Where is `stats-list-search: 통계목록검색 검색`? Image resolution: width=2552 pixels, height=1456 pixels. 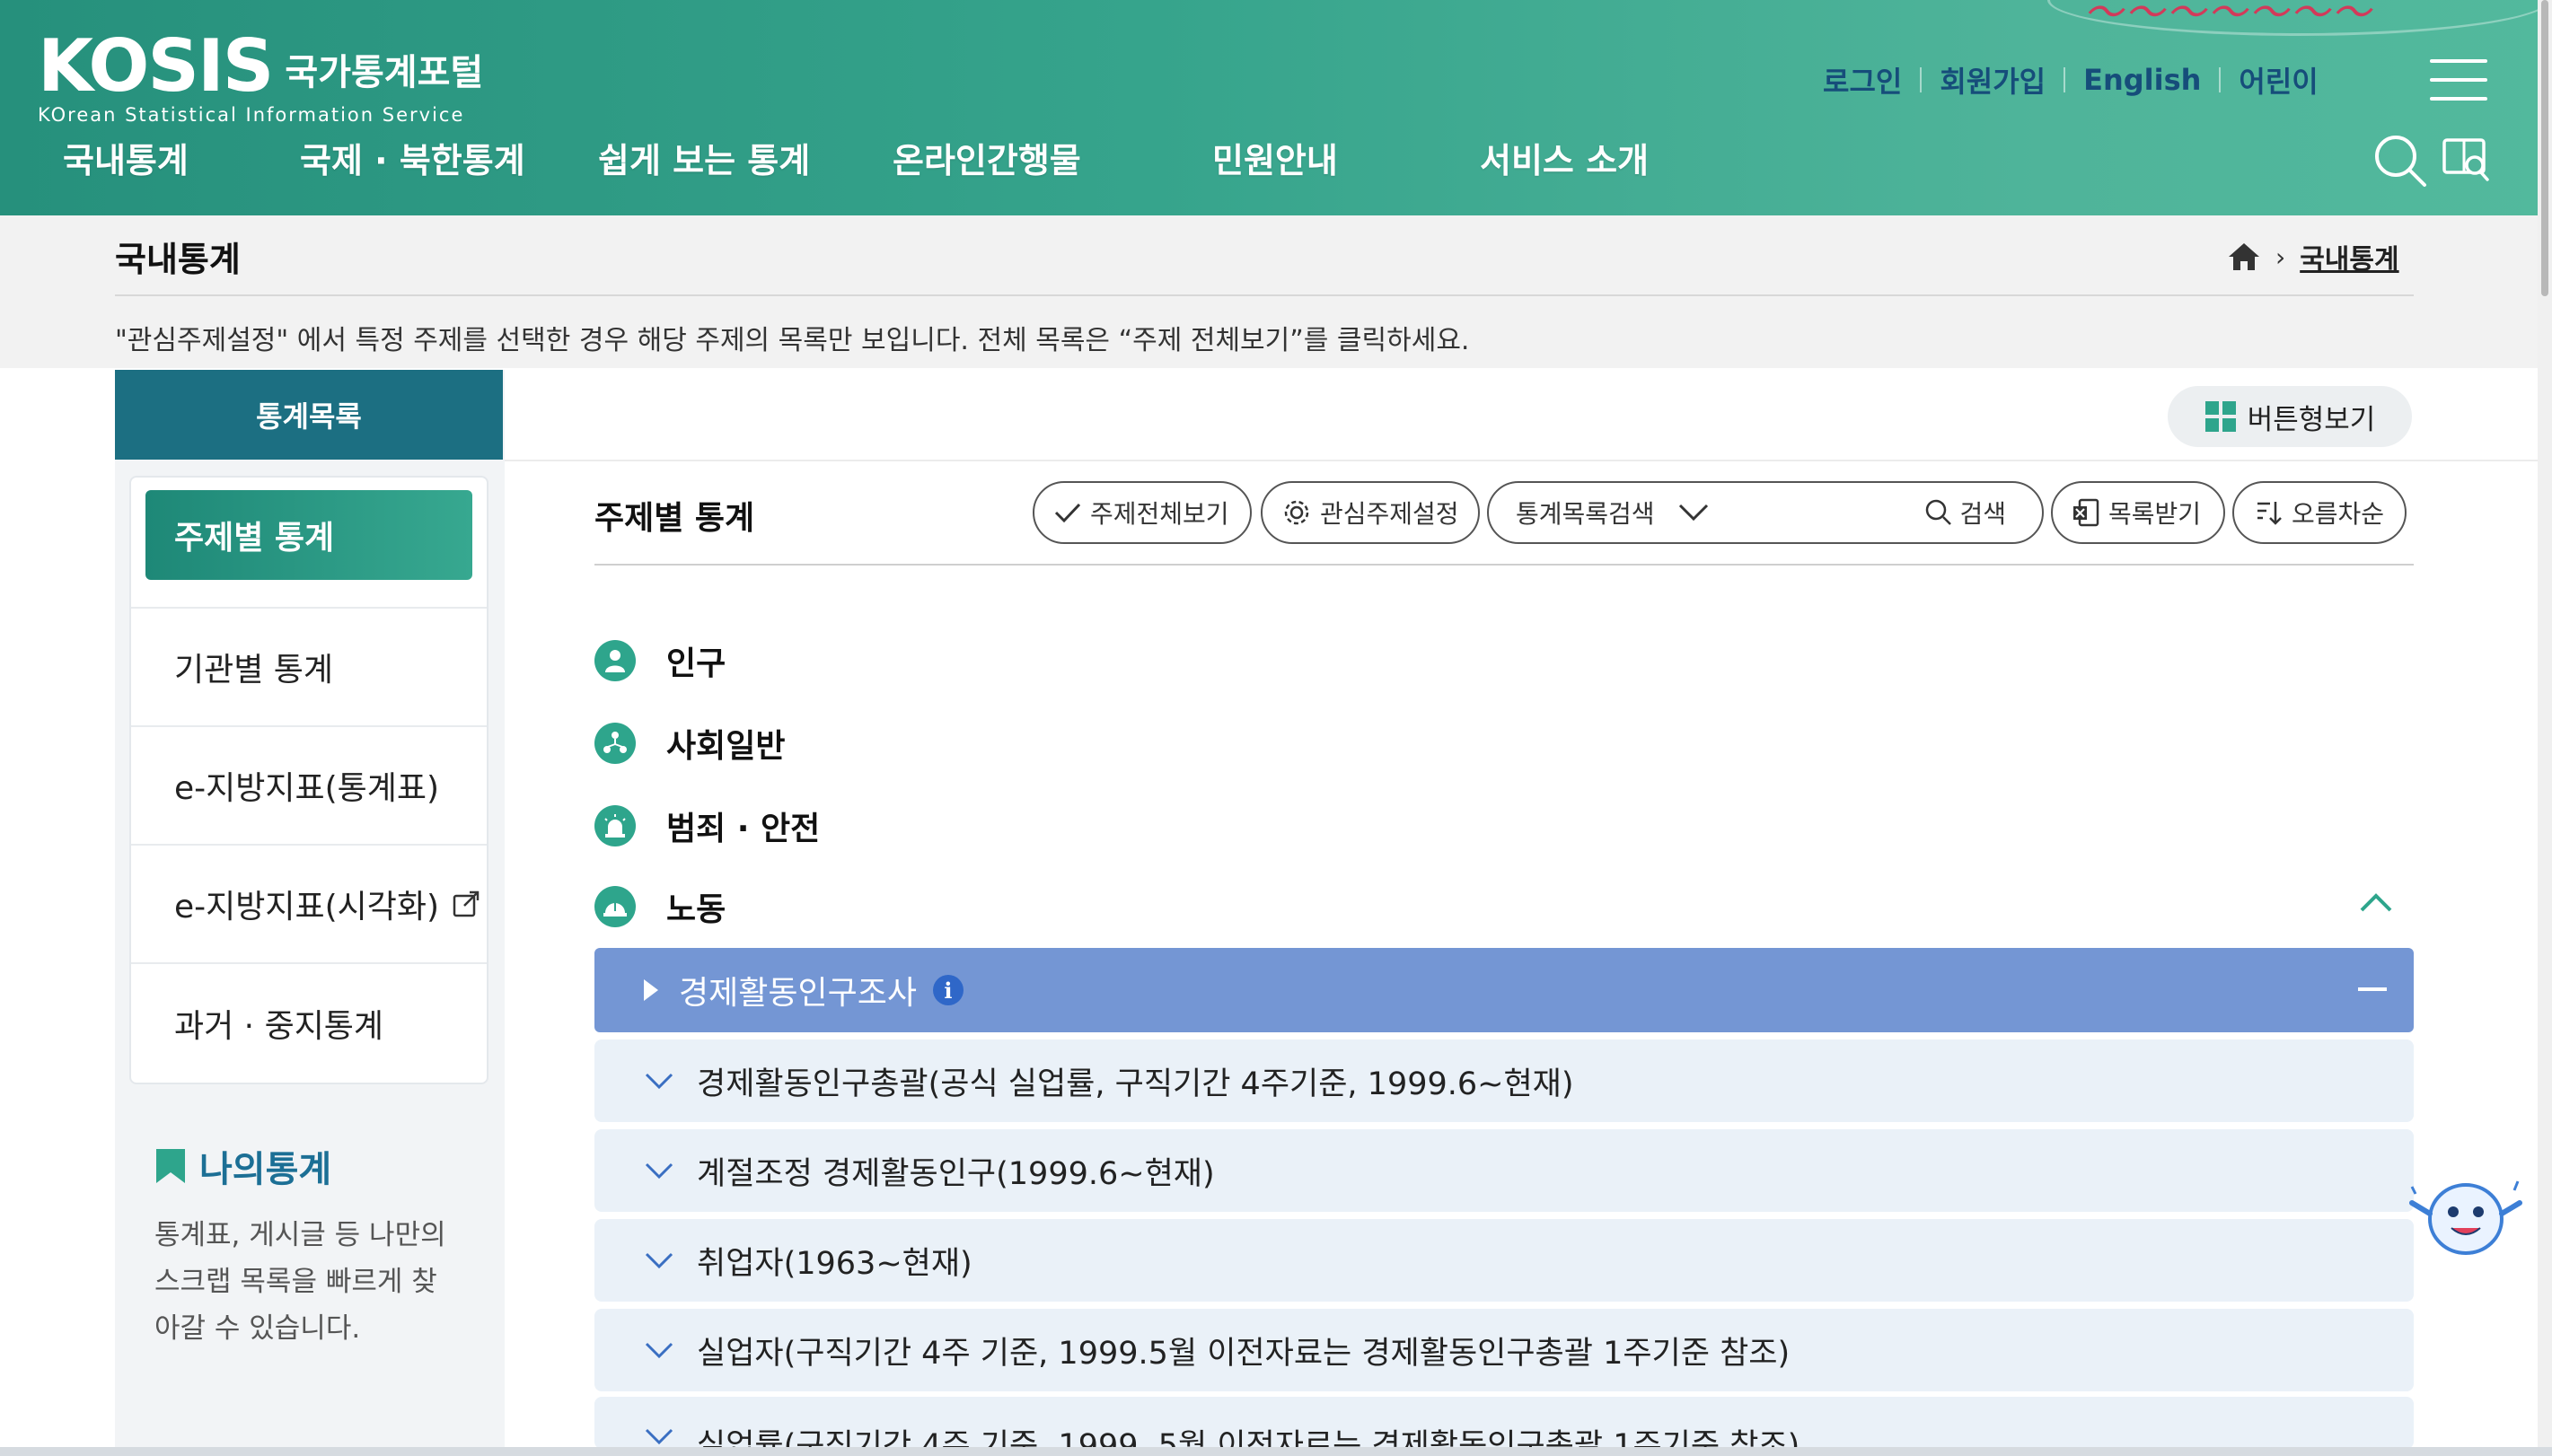 stats-list-search: 통계목록검색 검색 is located at coordinates (1765, 512).